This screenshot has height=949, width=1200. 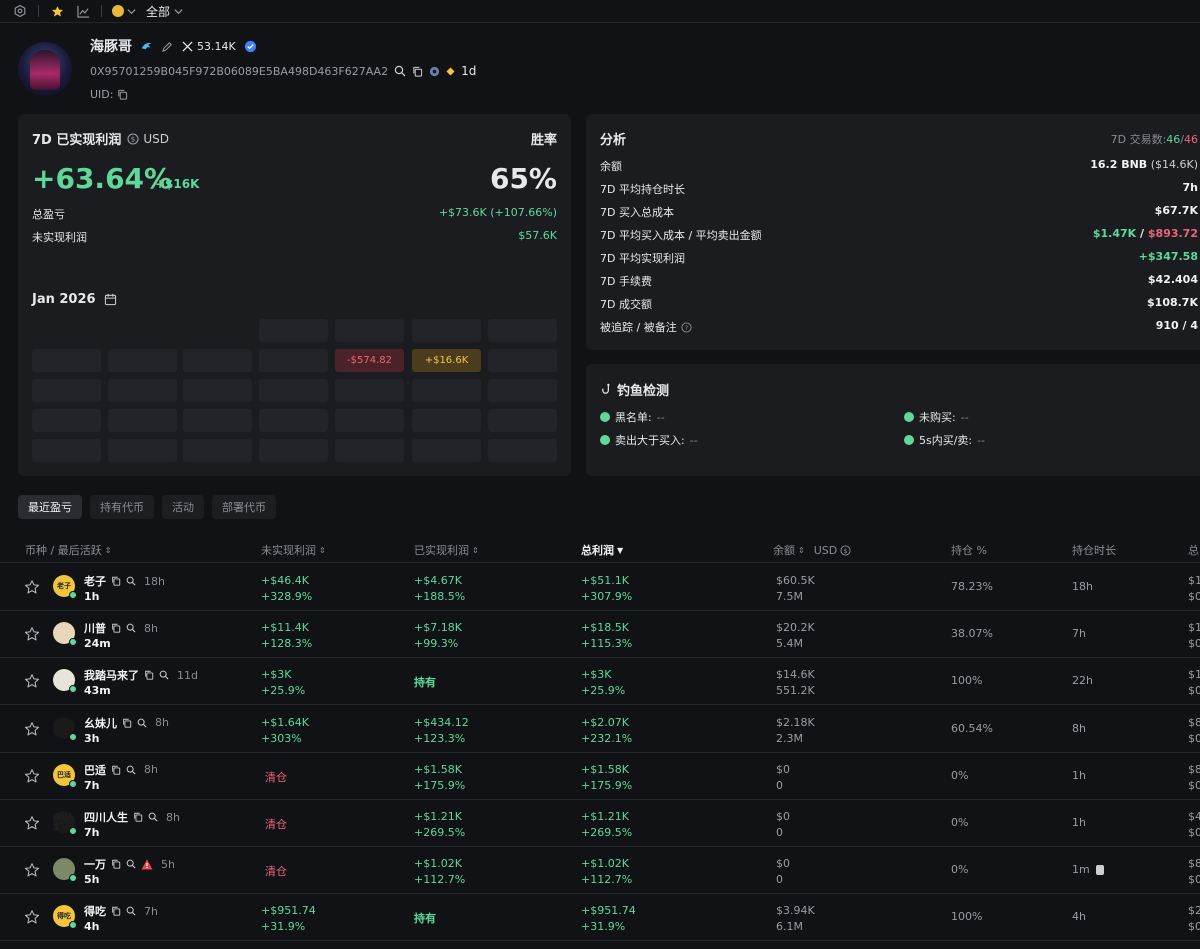 What do you see at coordinates (812, 550) in the screenshot?
I see `column-header-balance: 余额 ⇕ USD $` at bounding box center [812, 550].